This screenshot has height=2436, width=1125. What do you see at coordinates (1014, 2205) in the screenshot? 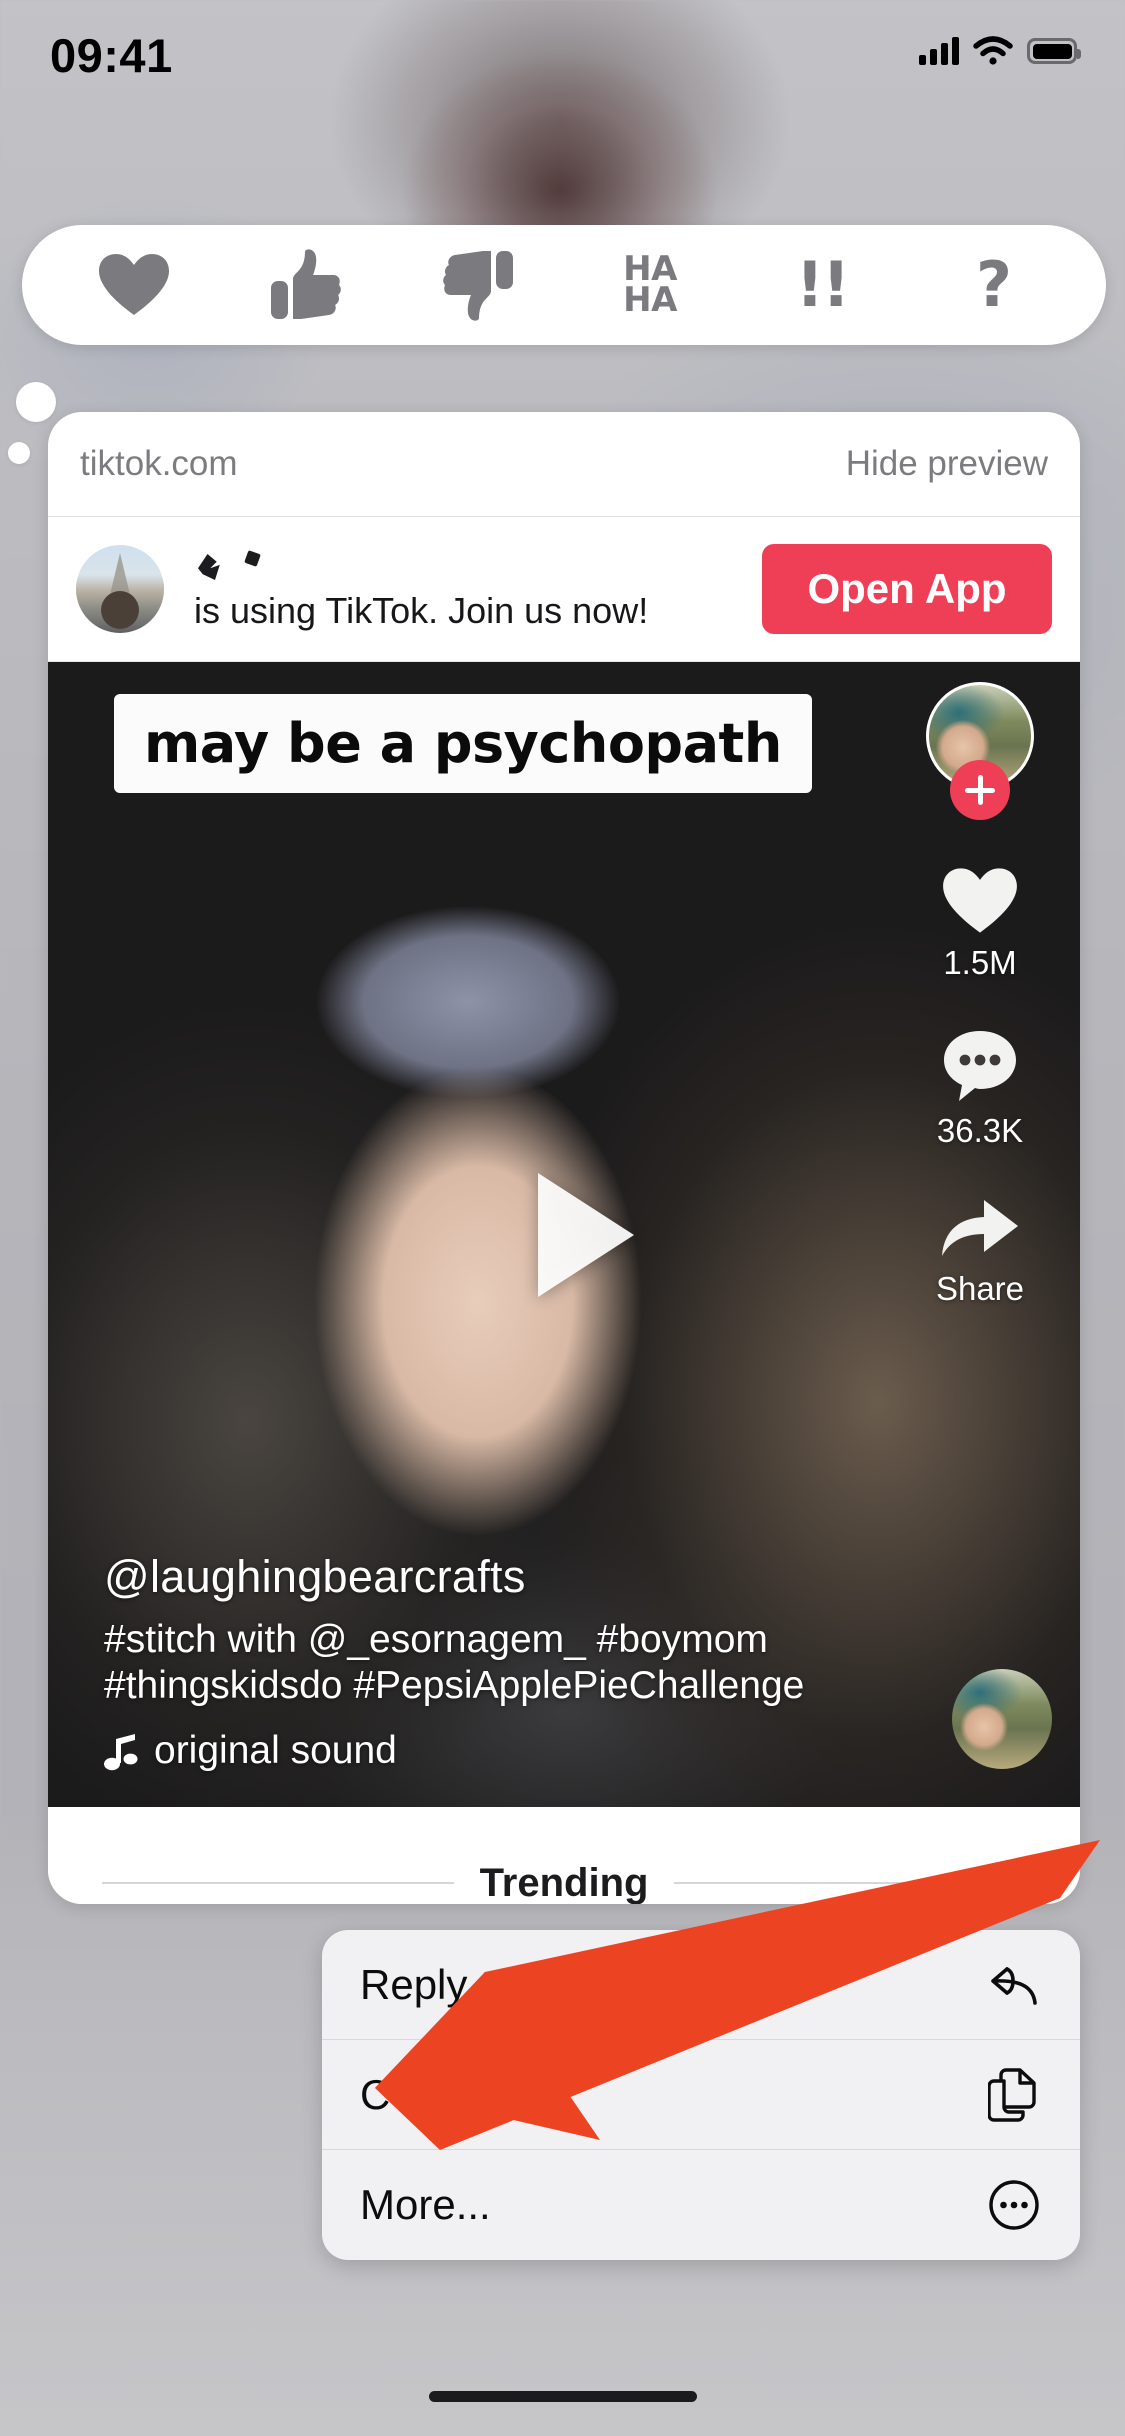
I see `ellipsis-circle-icon` at bounding box center [1014, 2205].